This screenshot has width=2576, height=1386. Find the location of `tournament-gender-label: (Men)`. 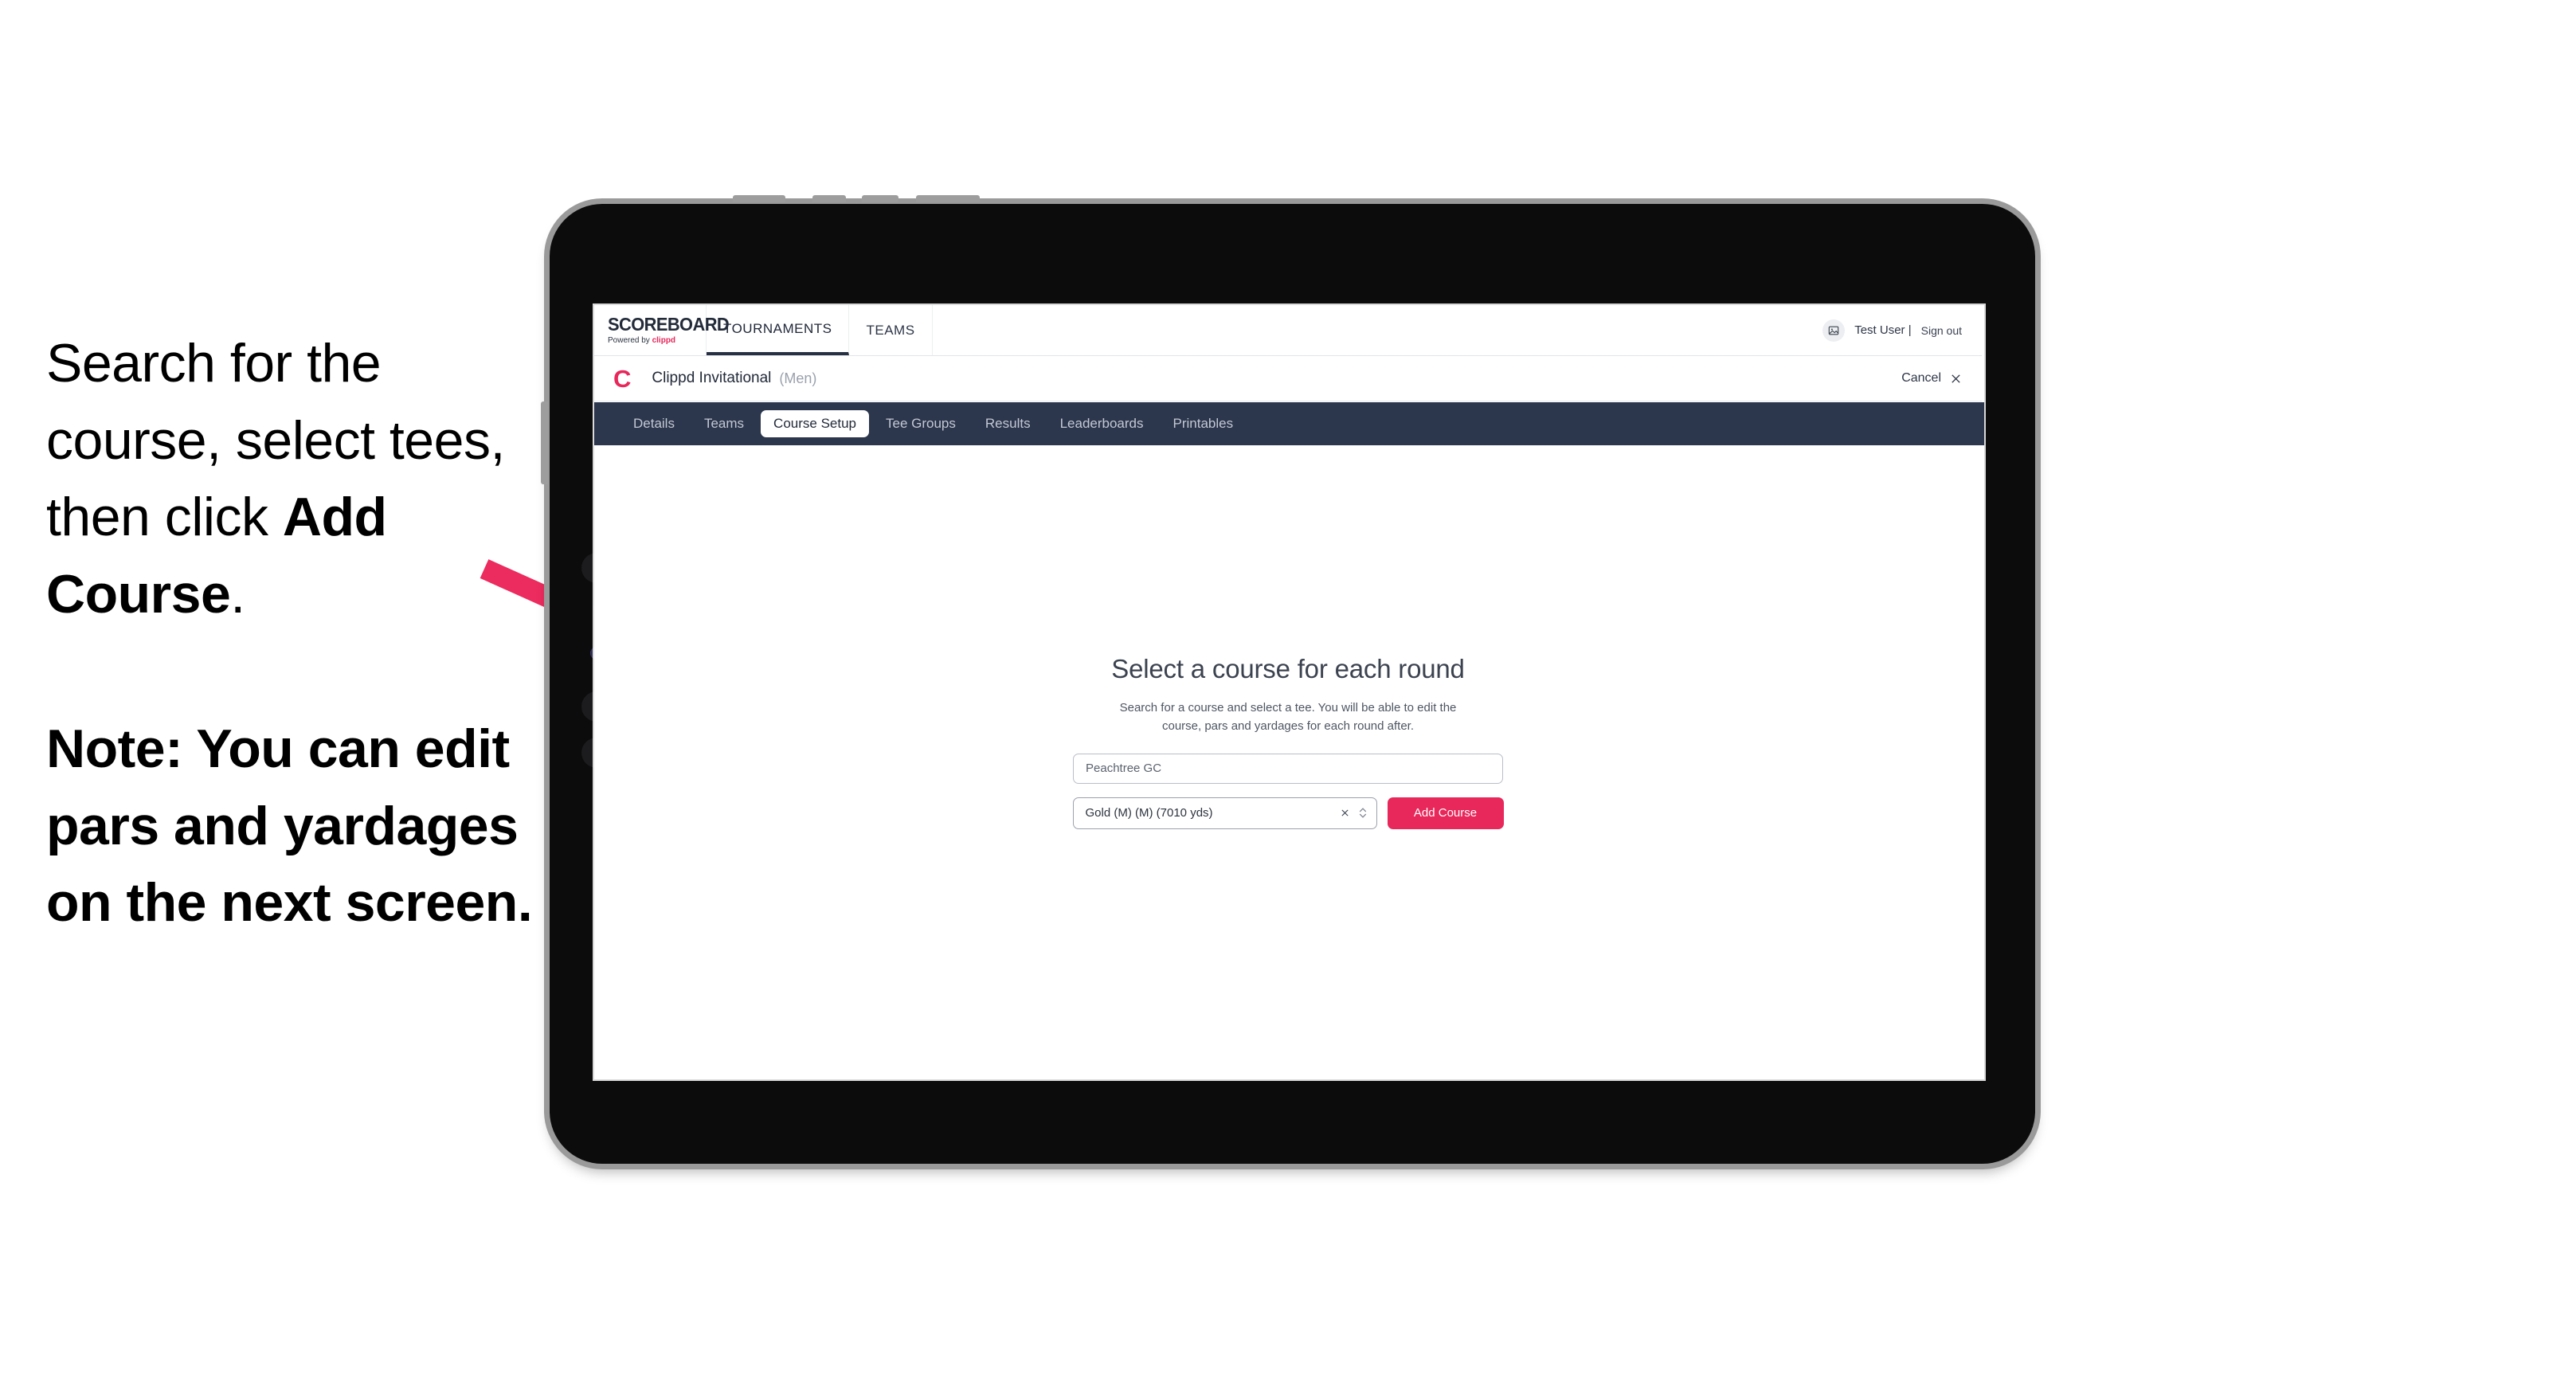

tournament-gender-label: (Men) is located at coordinates (798, 378).